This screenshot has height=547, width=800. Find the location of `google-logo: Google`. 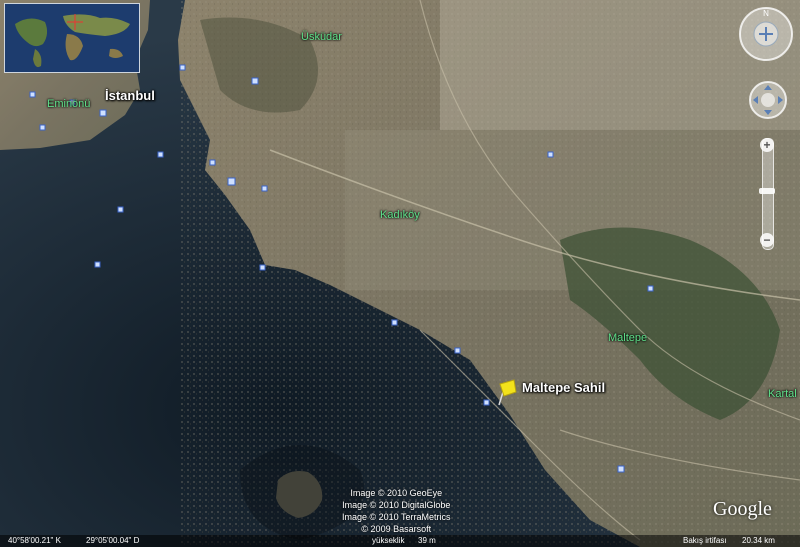

google-logo: Google is located at coordinates (742, 509).